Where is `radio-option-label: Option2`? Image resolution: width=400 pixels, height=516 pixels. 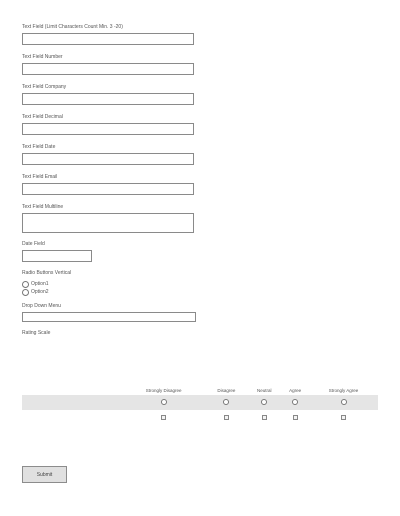
radio-option-label: Option2 is located at coordinates (40, 292).